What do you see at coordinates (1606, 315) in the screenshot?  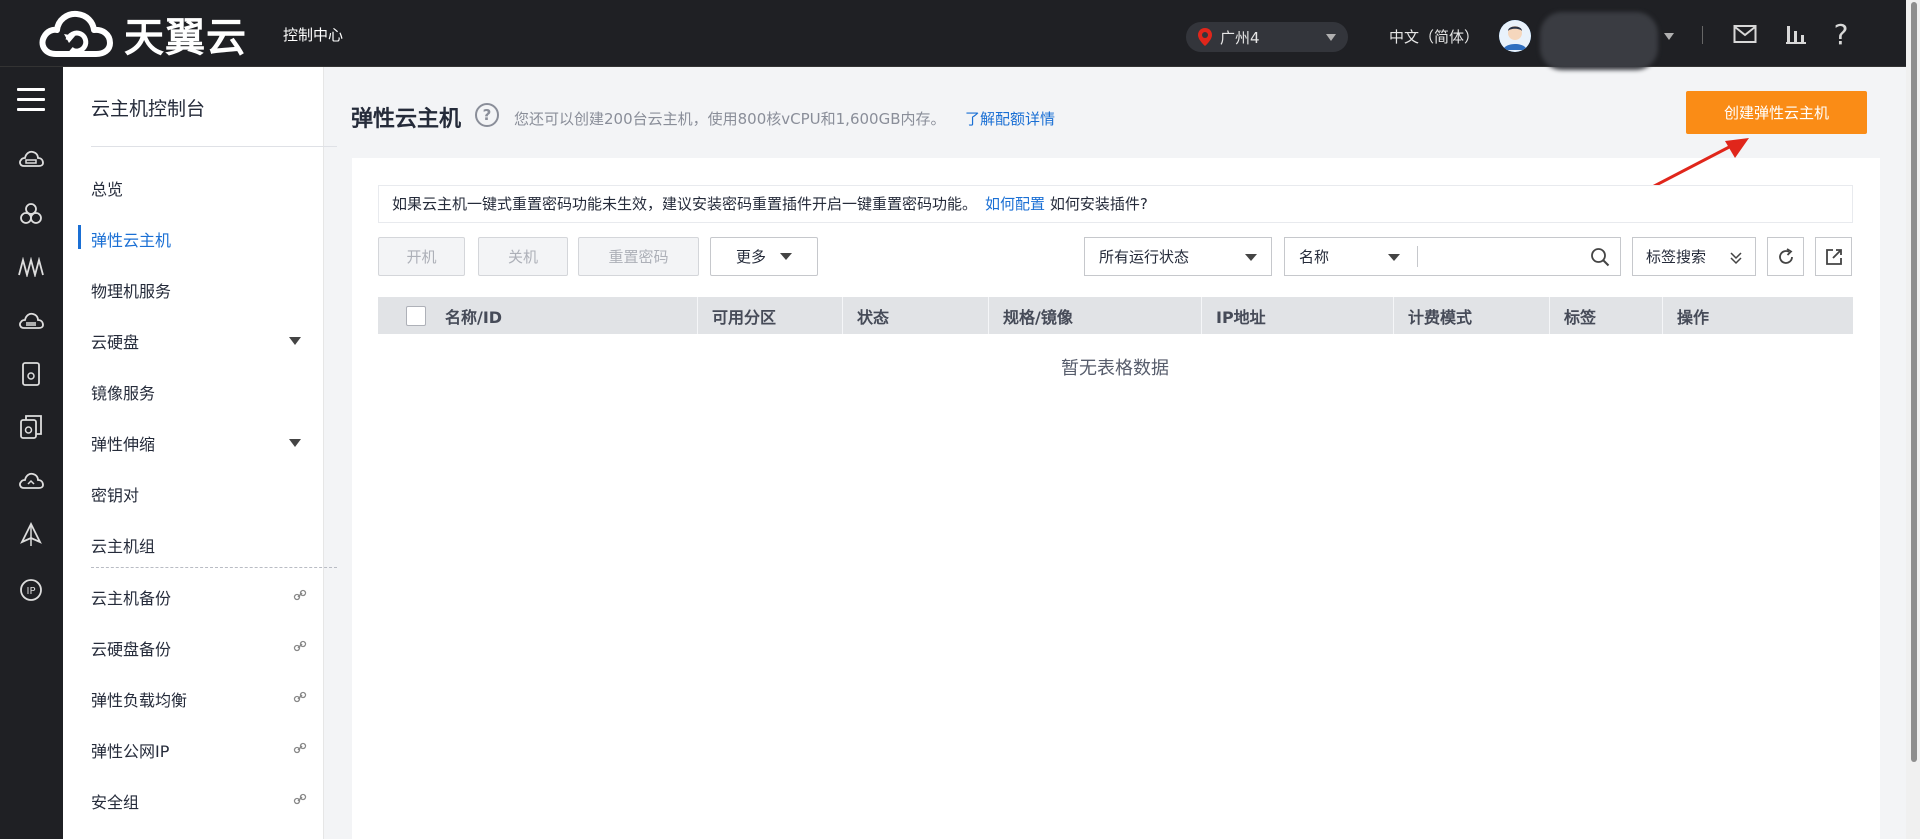 I see `column-tags: 标签` at bounding box center [1606, 315].